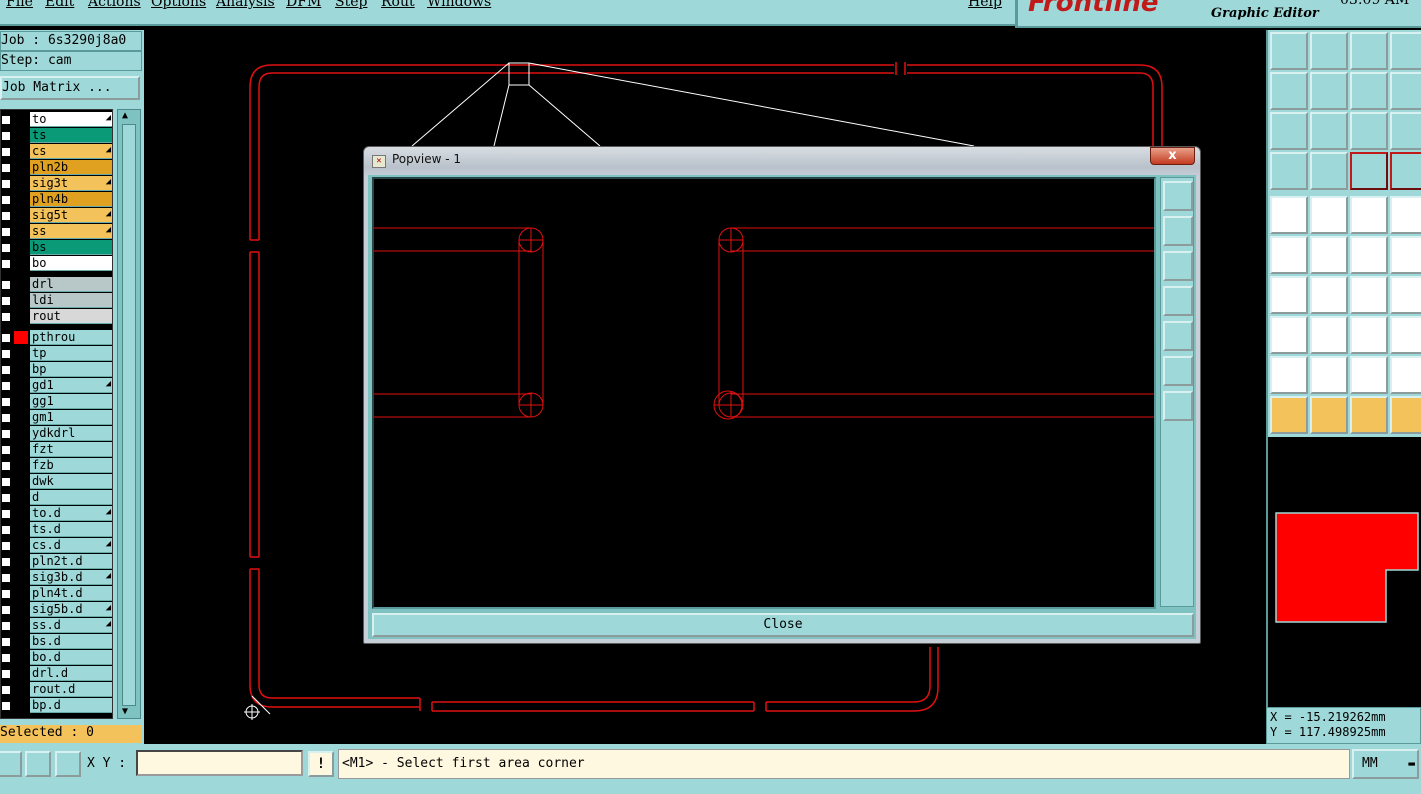  Describe the element at coordinates (1369, 295) in the screenshot. I see `arc-icon` at that location.